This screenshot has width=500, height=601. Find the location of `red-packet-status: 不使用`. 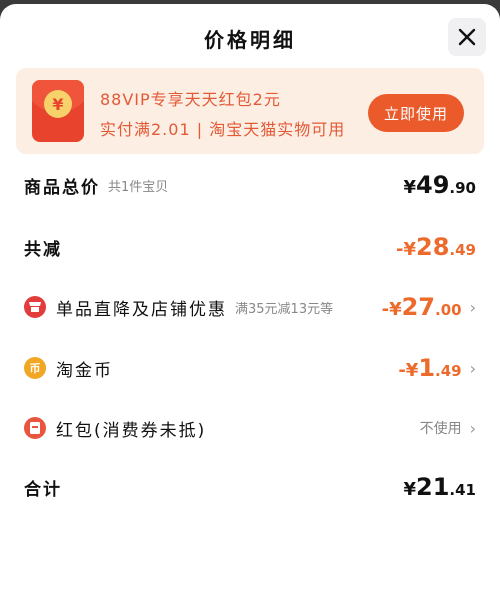

red-packet-status: 不使用 is located at coordinates (440, 429).